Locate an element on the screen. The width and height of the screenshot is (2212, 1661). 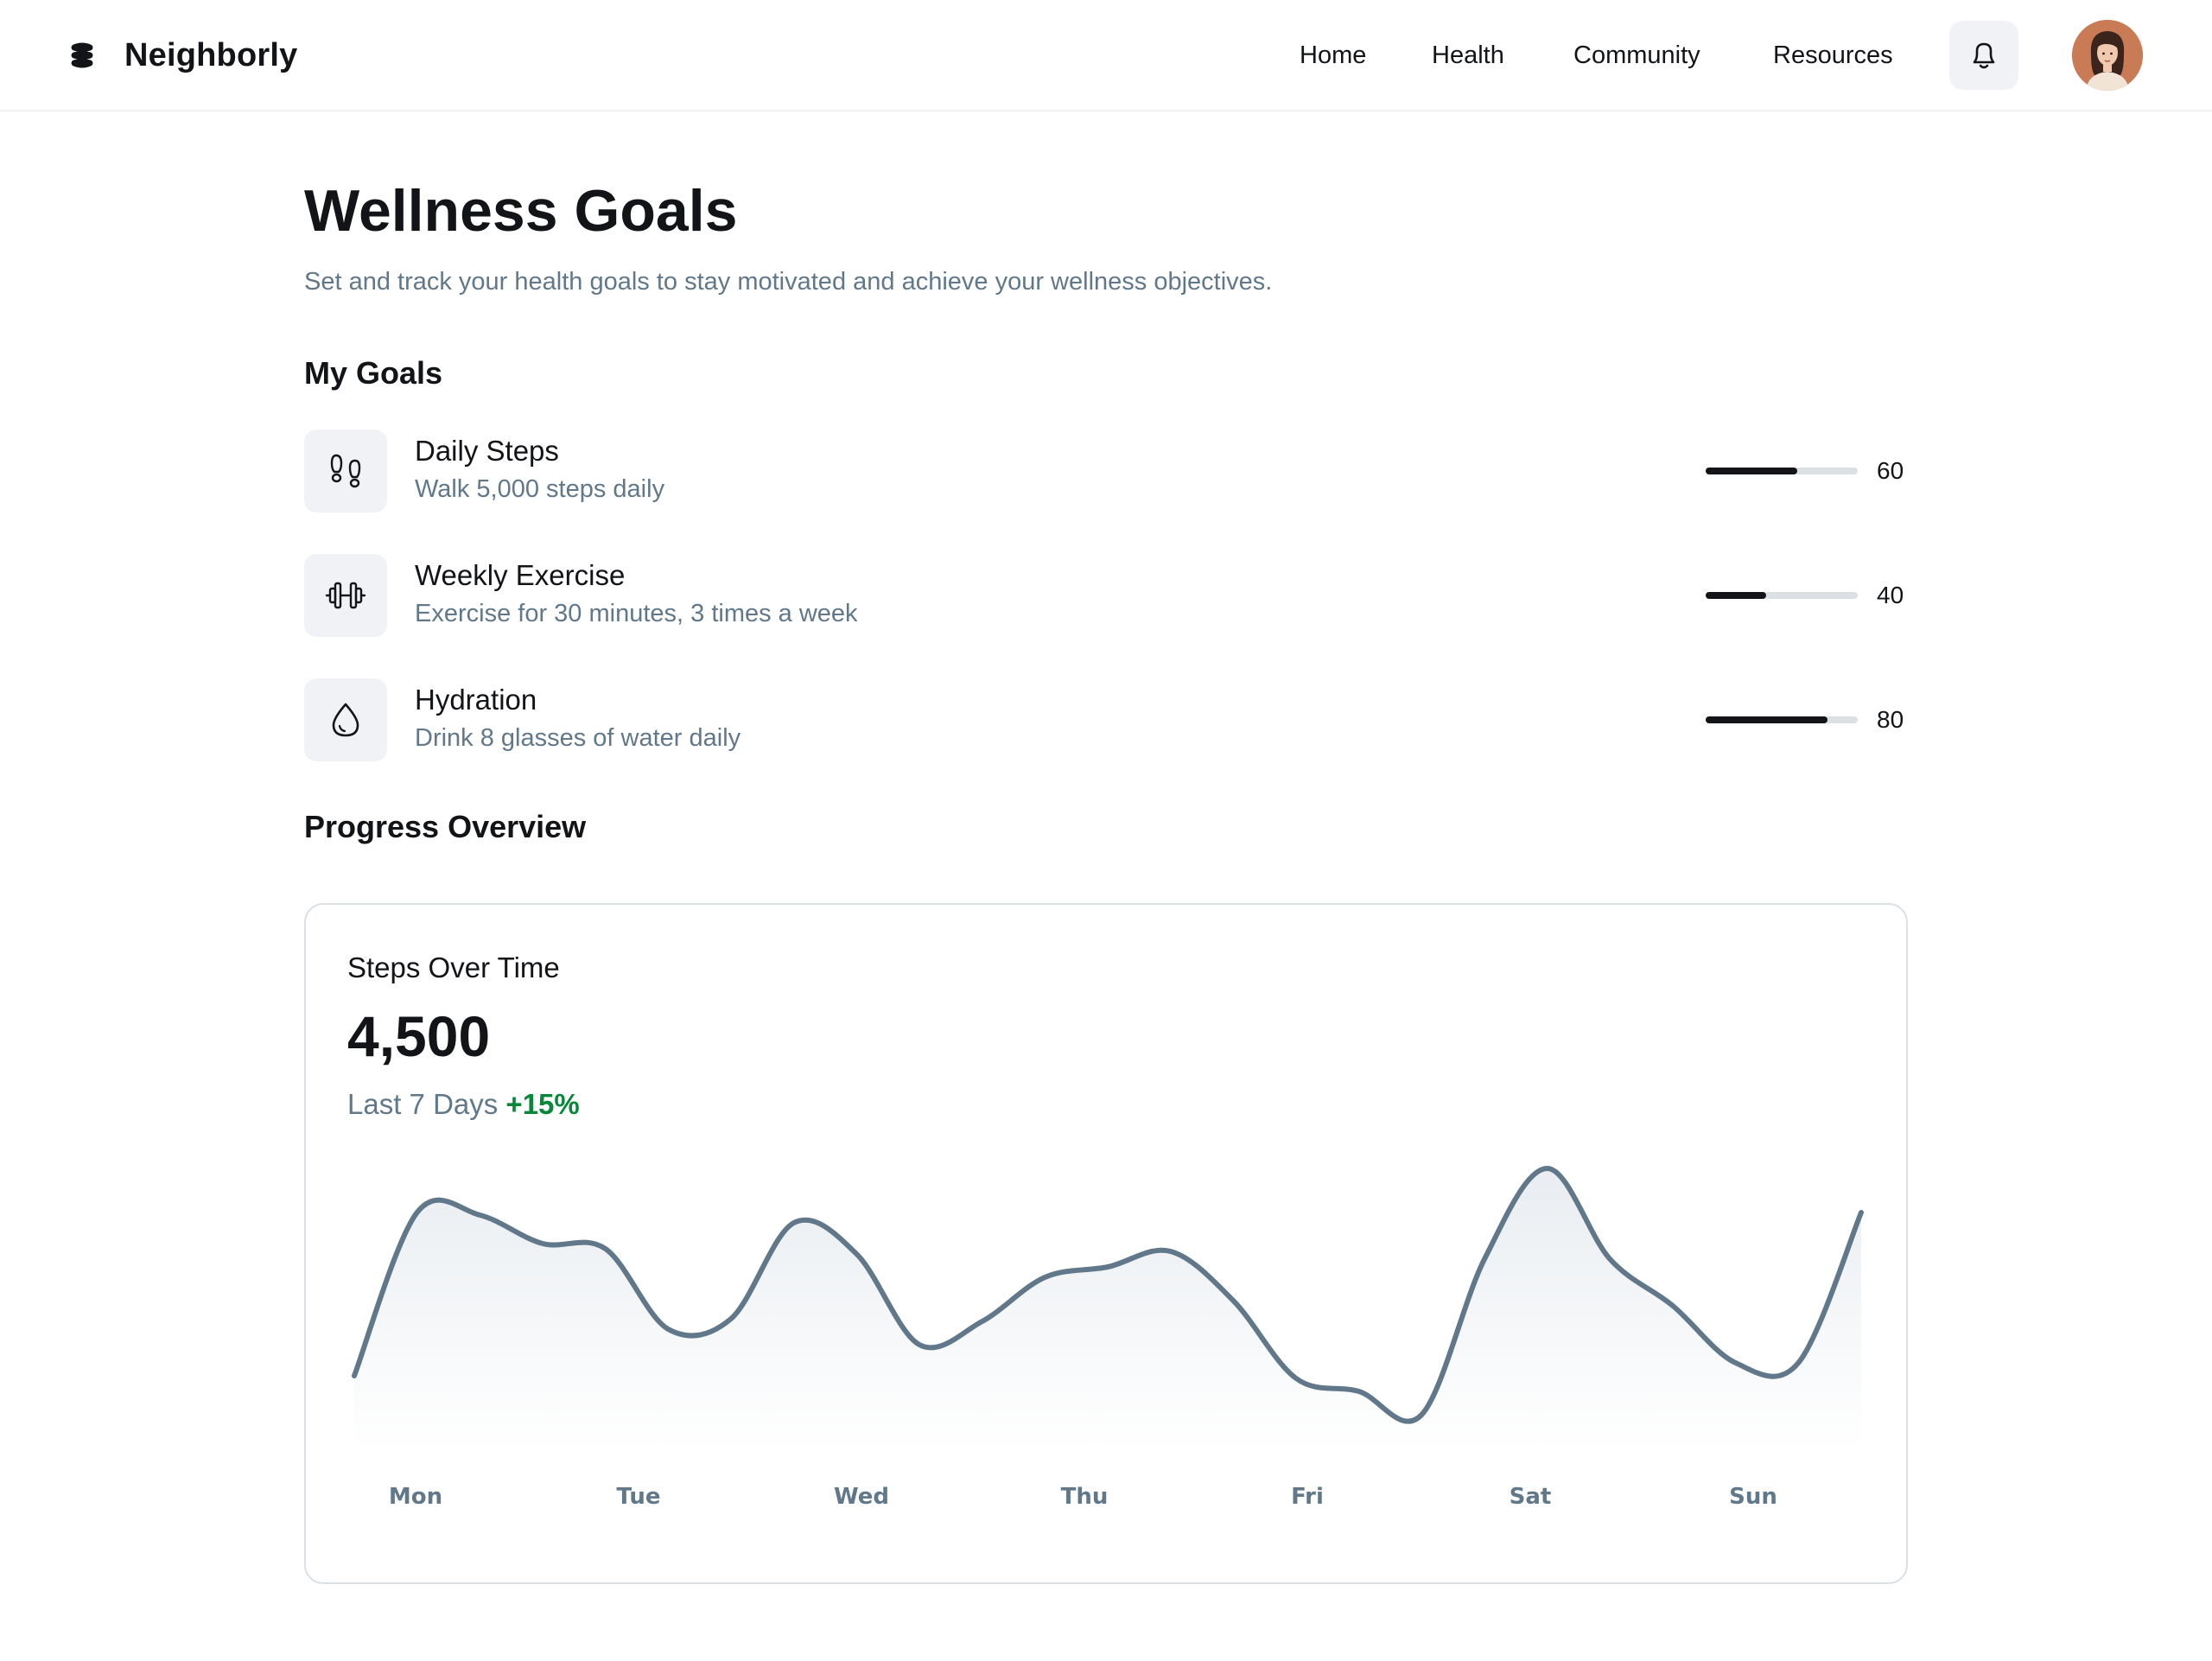
x-axis-tick-label: Sun is located at coordinates (1753, 1497).